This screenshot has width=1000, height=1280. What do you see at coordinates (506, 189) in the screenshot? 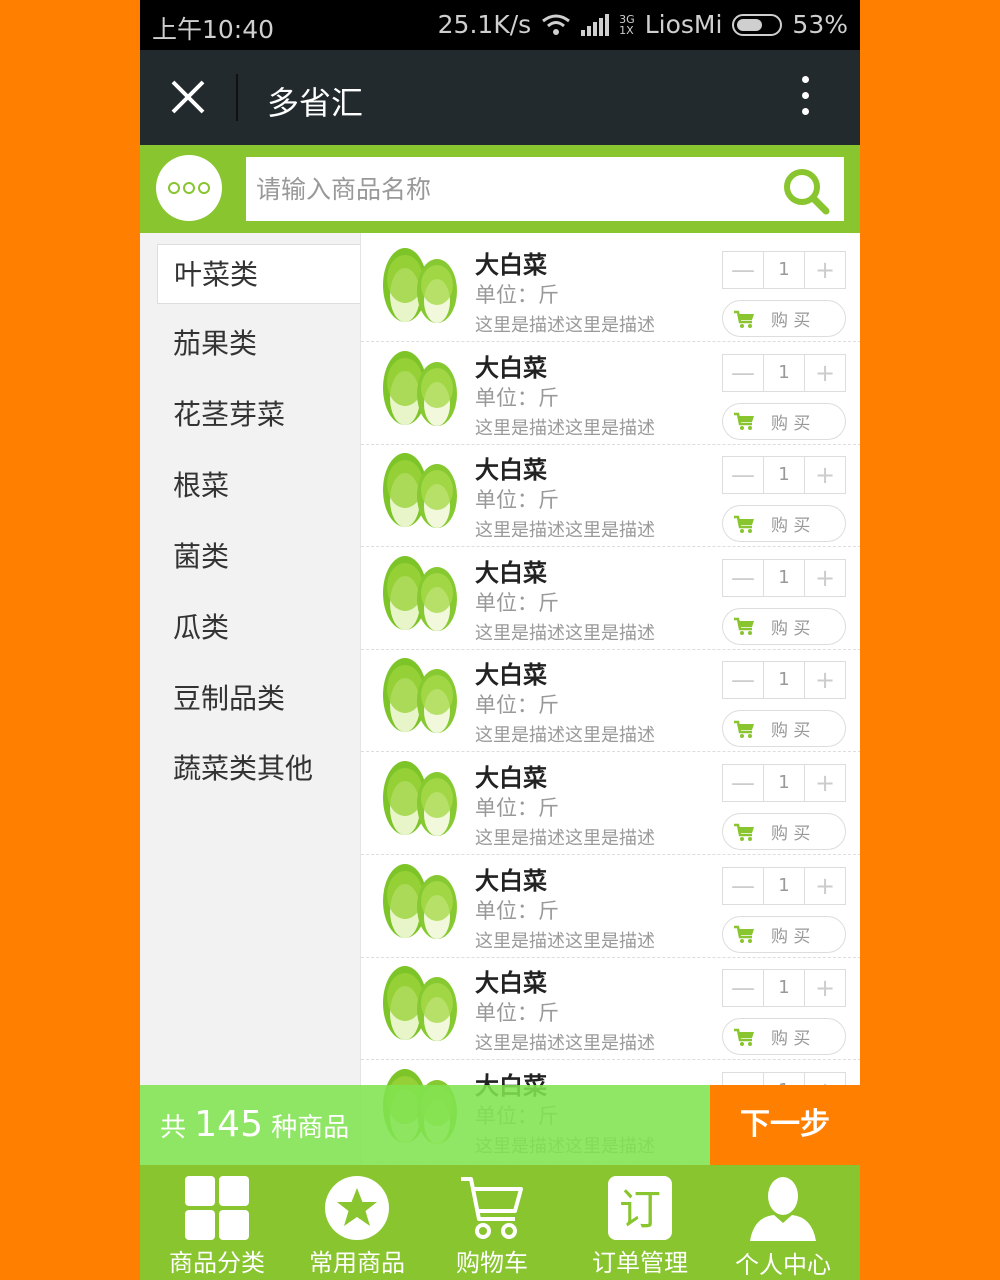
I see `search-input` at bounding box center [506, 189].